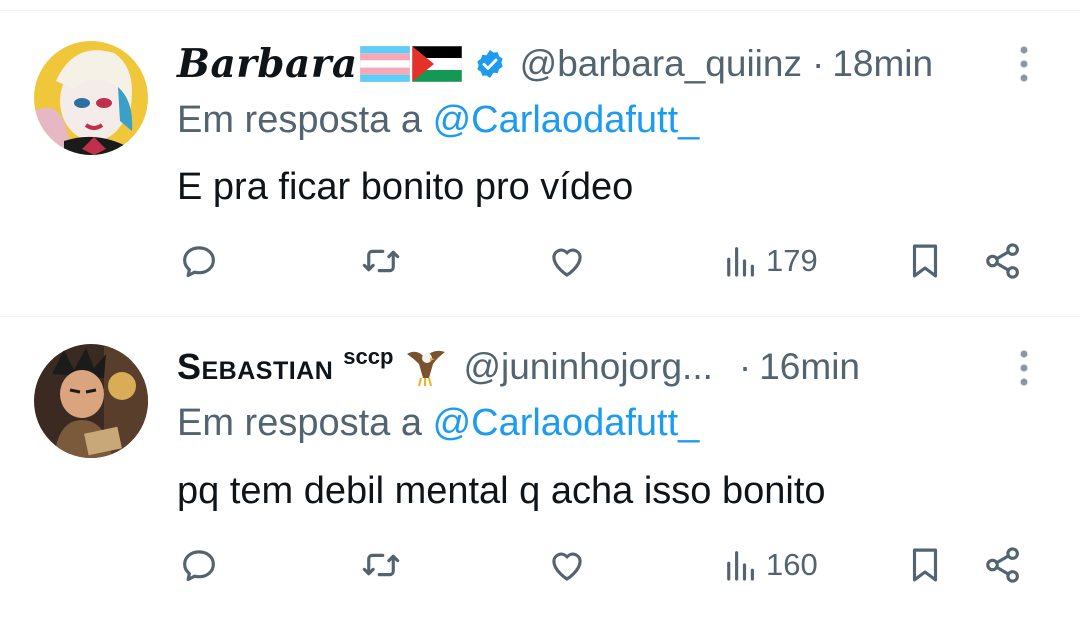 This screenshot has width=1080, height=622. I want to click on tweet-text: E pra ficar bonito pro vídeo, so click(405, 187).